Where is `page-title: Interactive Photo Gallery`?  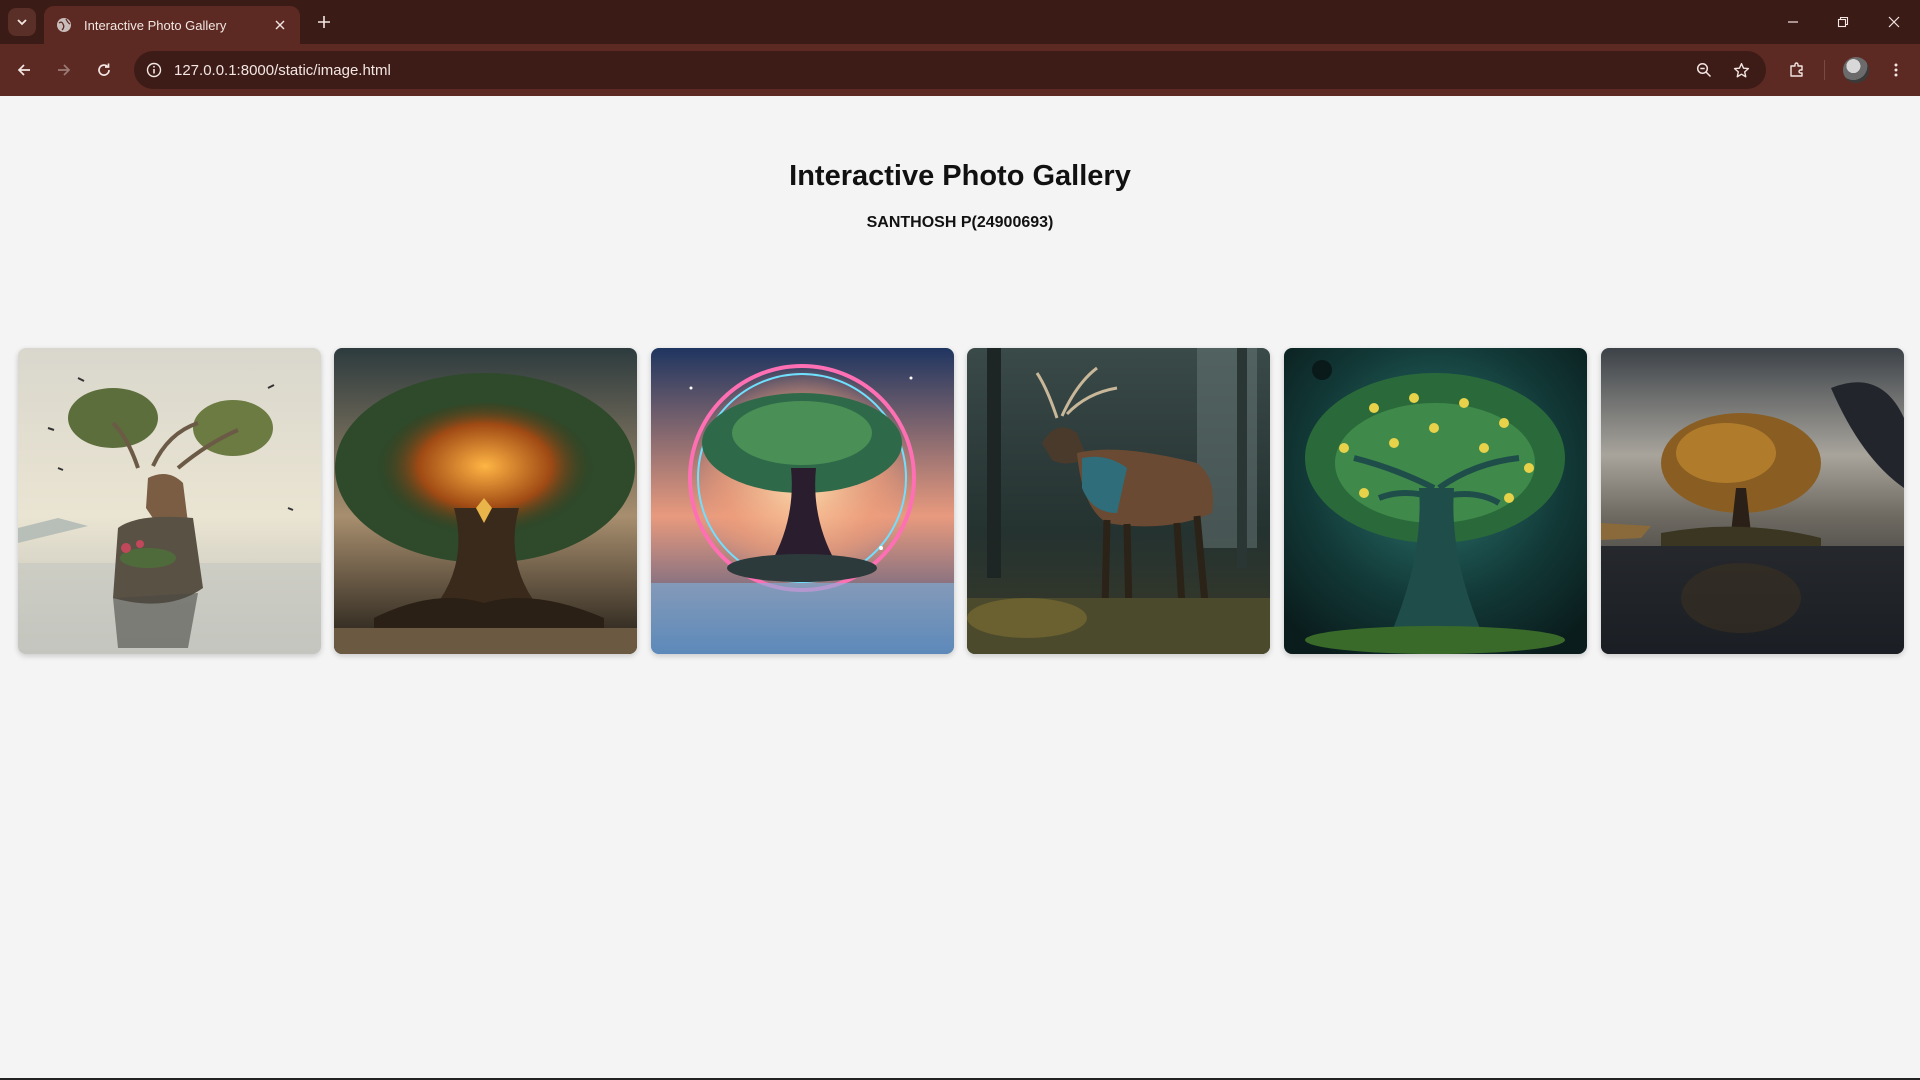 page-title: Interactive Photo Gallery is located at coordinates (960, 176).